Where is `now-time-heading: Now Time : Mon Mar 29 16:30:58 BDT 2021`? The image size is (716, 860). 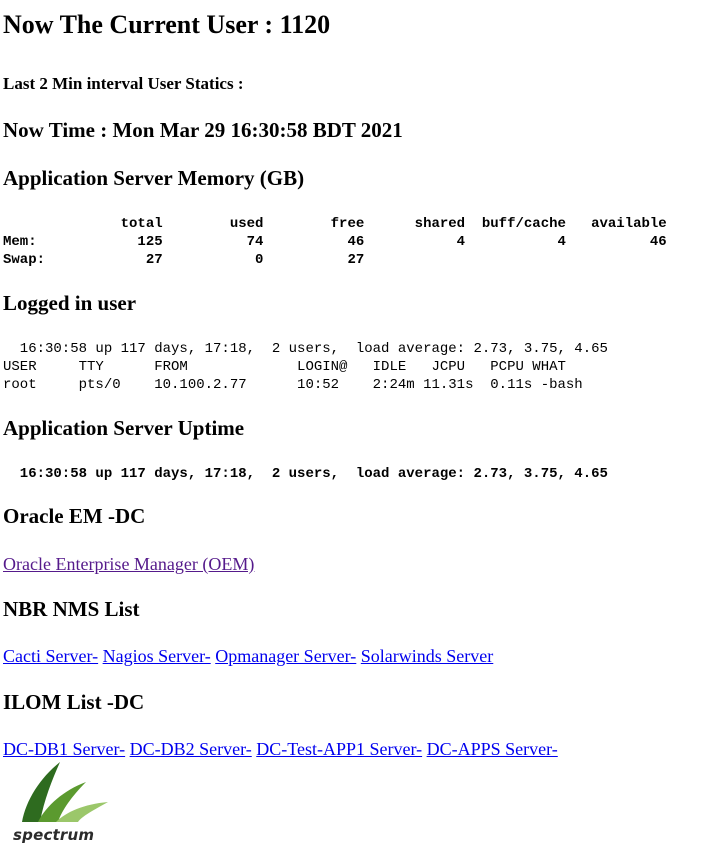 now-time-heading: Now Time : Mon Mar 29 16:30:58 BDT 2021 is located at coordinates (203, 130).